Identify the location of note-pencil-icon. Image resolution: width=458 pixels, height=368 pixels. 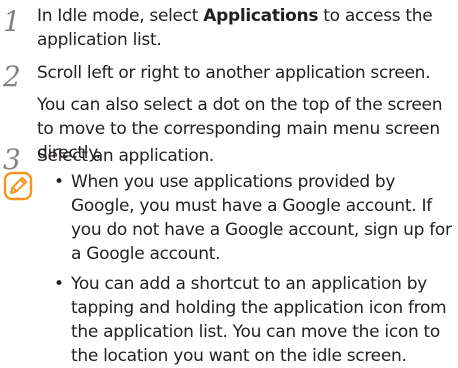
(18, 186).